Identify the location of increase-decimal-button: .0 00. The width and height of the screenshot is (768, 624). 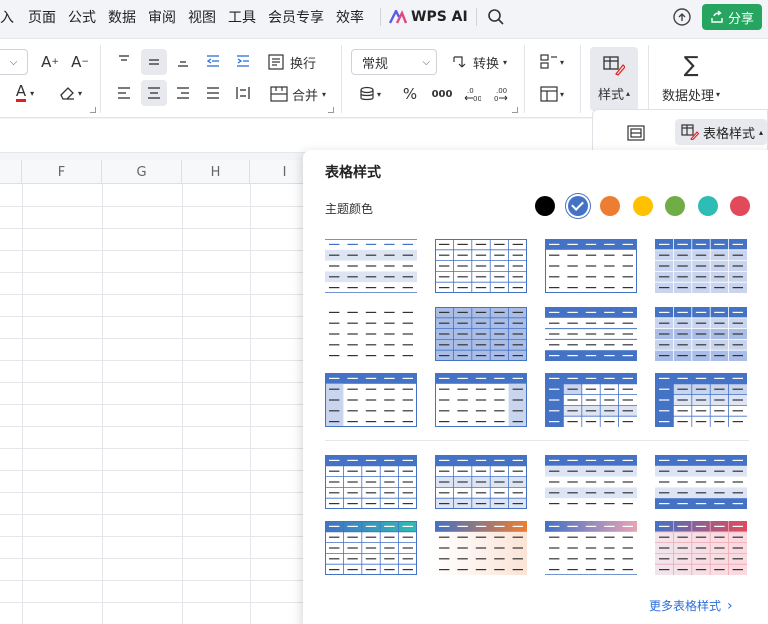
(472, 94).